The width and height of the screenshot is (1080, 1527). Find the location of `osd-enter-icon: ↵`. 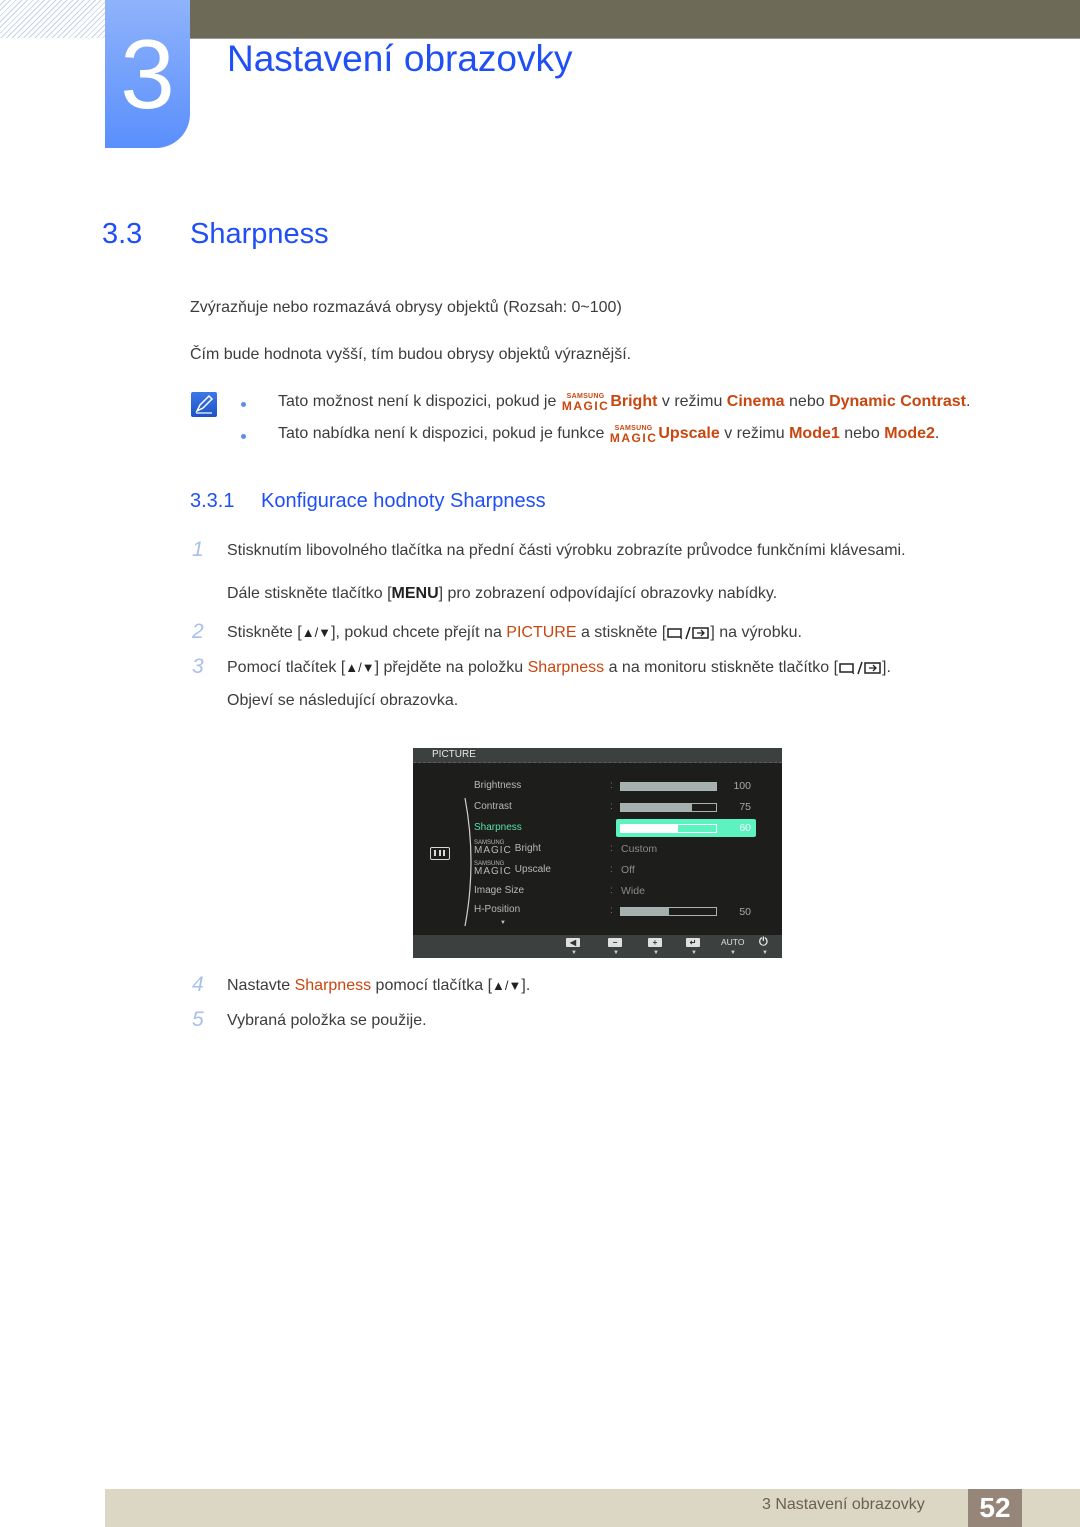

osd-enter-icon: ↵ is located at coordinates (693, 942).